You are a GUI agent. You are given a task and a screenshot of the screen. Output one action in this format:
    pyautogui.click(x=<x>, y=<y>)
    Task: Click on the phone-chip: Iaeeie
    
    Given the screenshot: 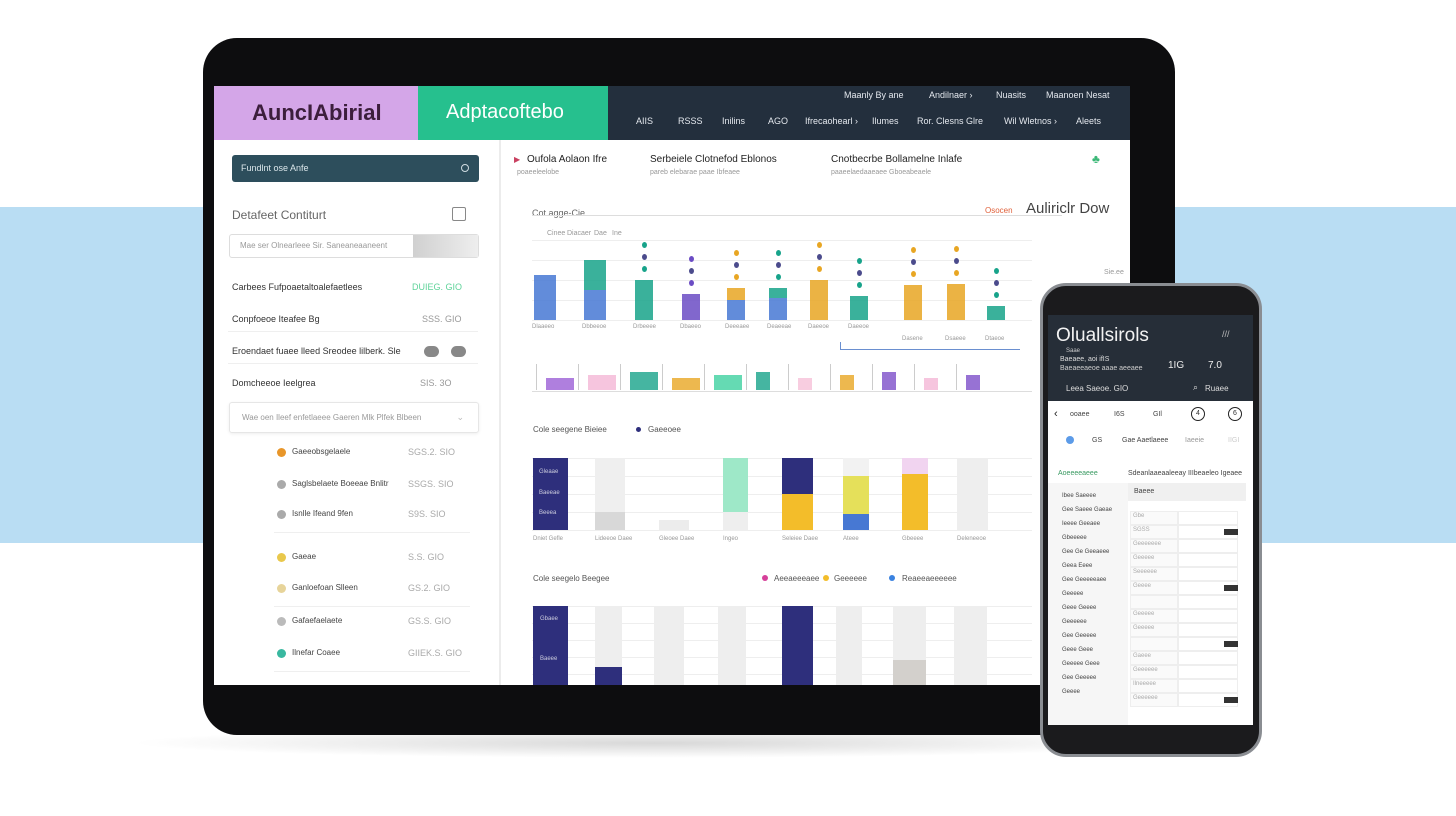 What is the action you would take?
    pyautogui.click(x=1194, y=440)
    